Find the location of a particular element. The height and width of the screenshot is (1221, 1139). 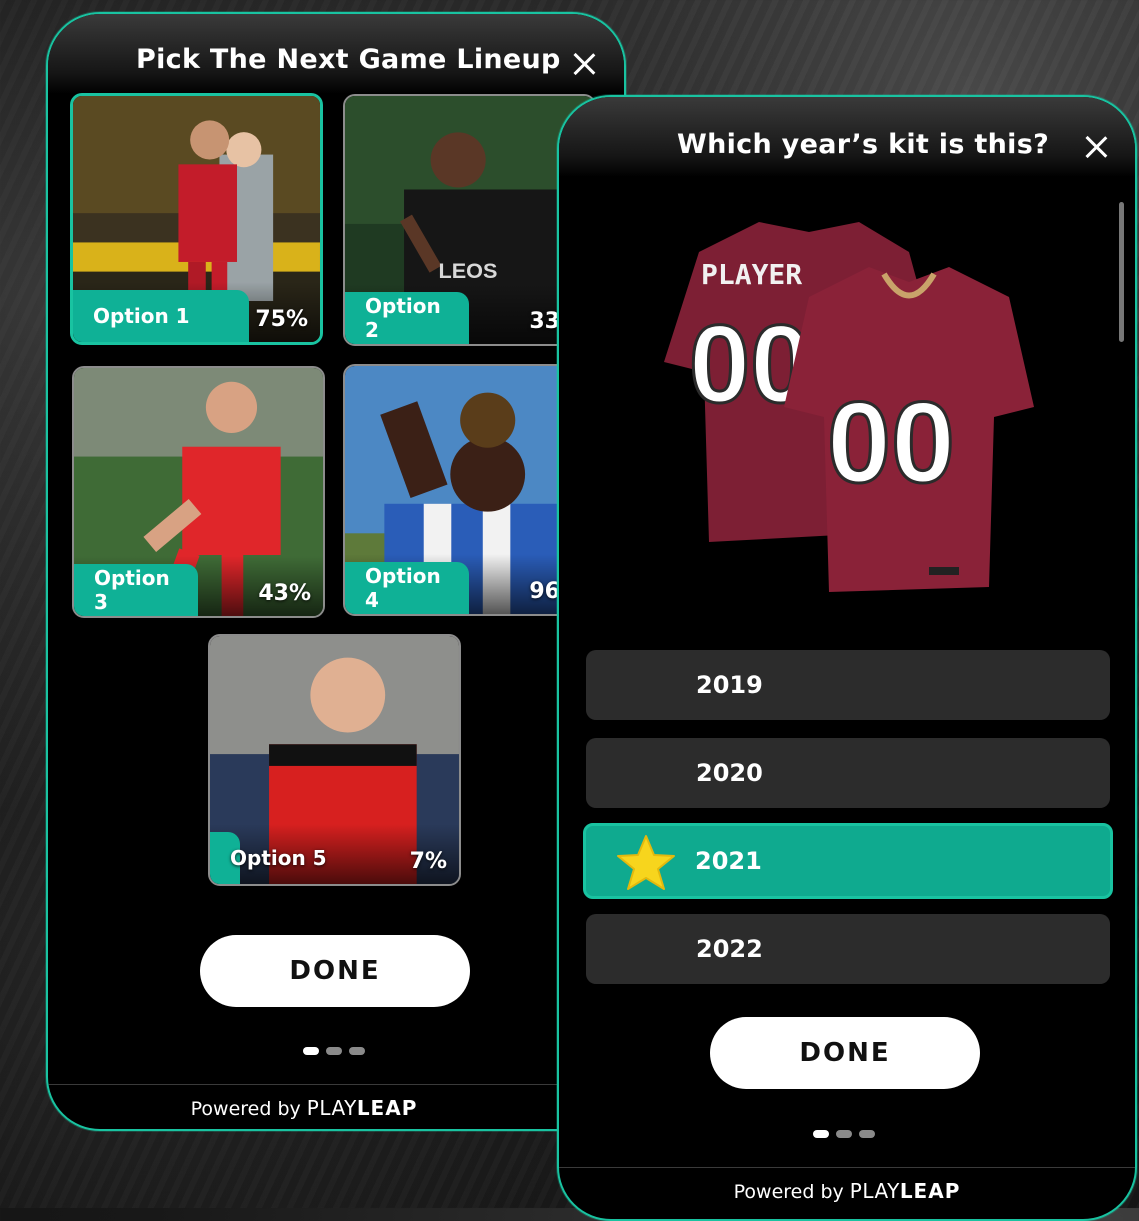

widget-title: Pick The Next Game Lineup is located at coordinates (348, 59).